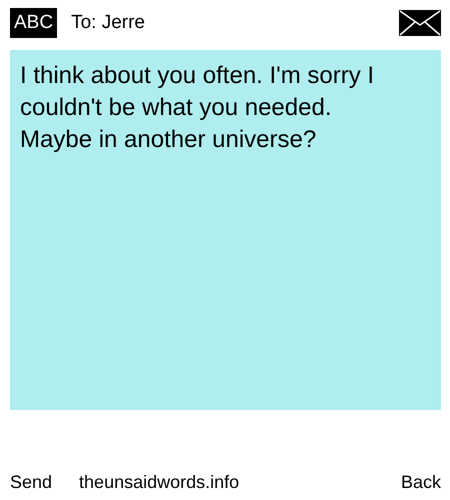 The height and width of the screenshot is (500, 450). Describe the element at coordinates (420, 23) in the screenshot. I see `envelope-icon` at that location.